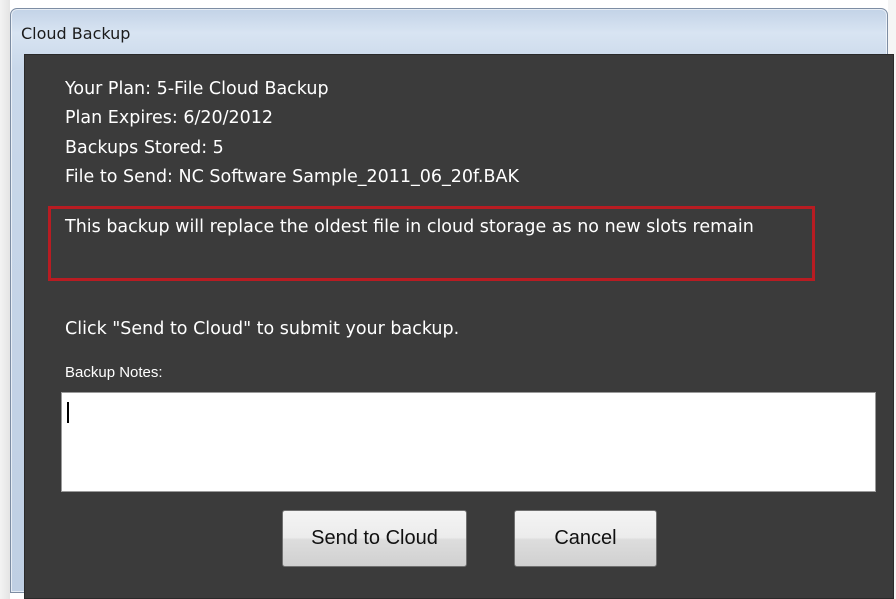 This screenshot has width=896, height=599. I want to click on background-left-strip, so click(5, 299).